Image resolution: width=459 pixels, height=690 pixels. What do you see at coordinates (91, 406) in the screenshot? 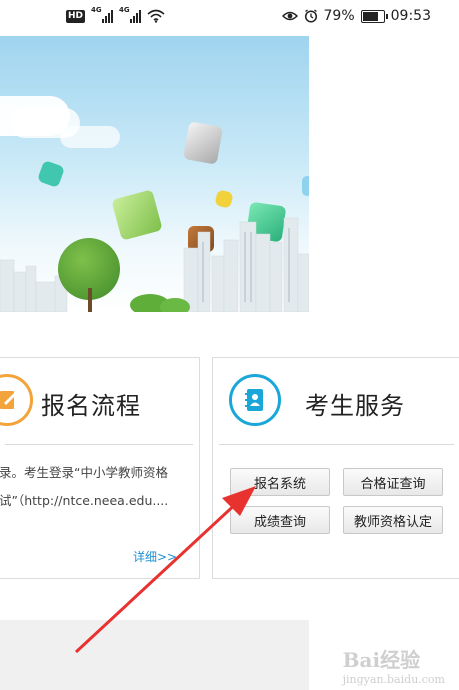
I see `registration-process-title: 报名流程` at bounding box center [91, 406].